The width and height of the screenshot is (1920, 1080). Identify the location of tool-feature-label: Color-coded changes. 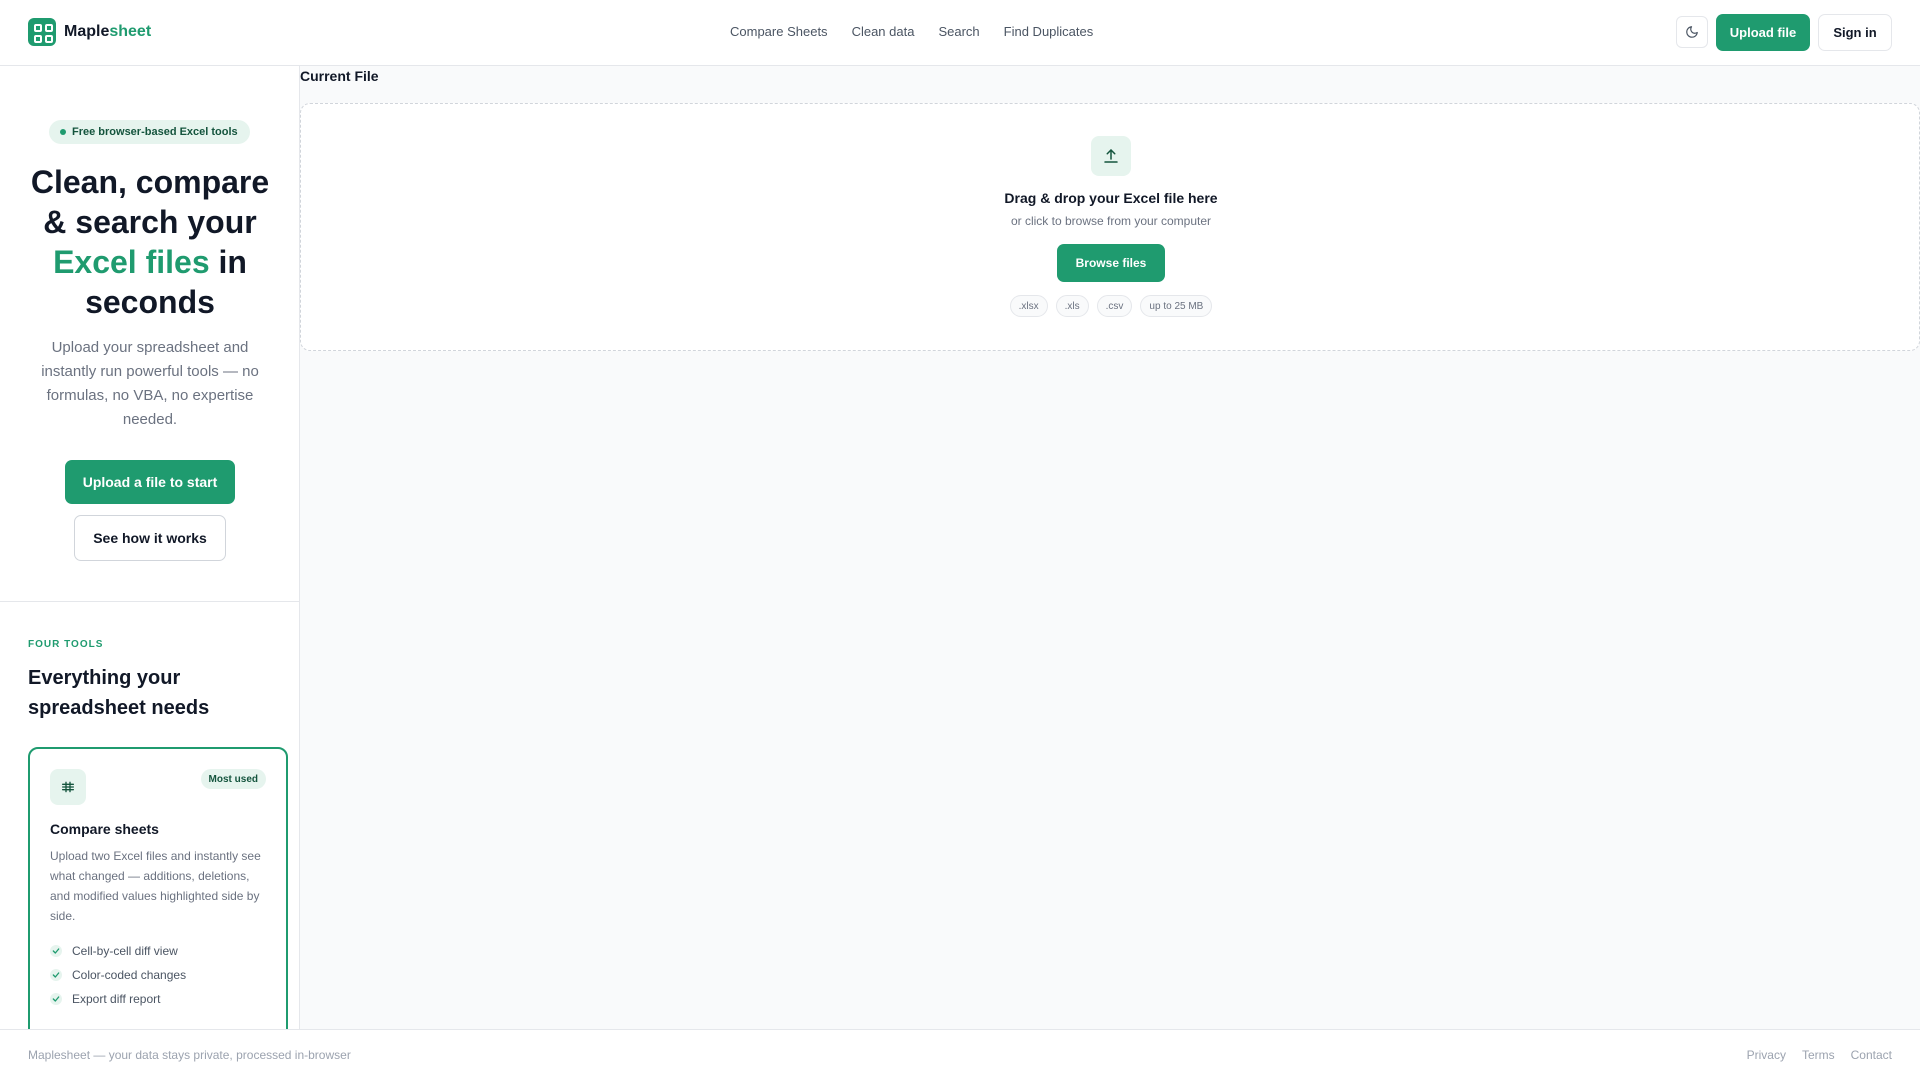
(129, 975).